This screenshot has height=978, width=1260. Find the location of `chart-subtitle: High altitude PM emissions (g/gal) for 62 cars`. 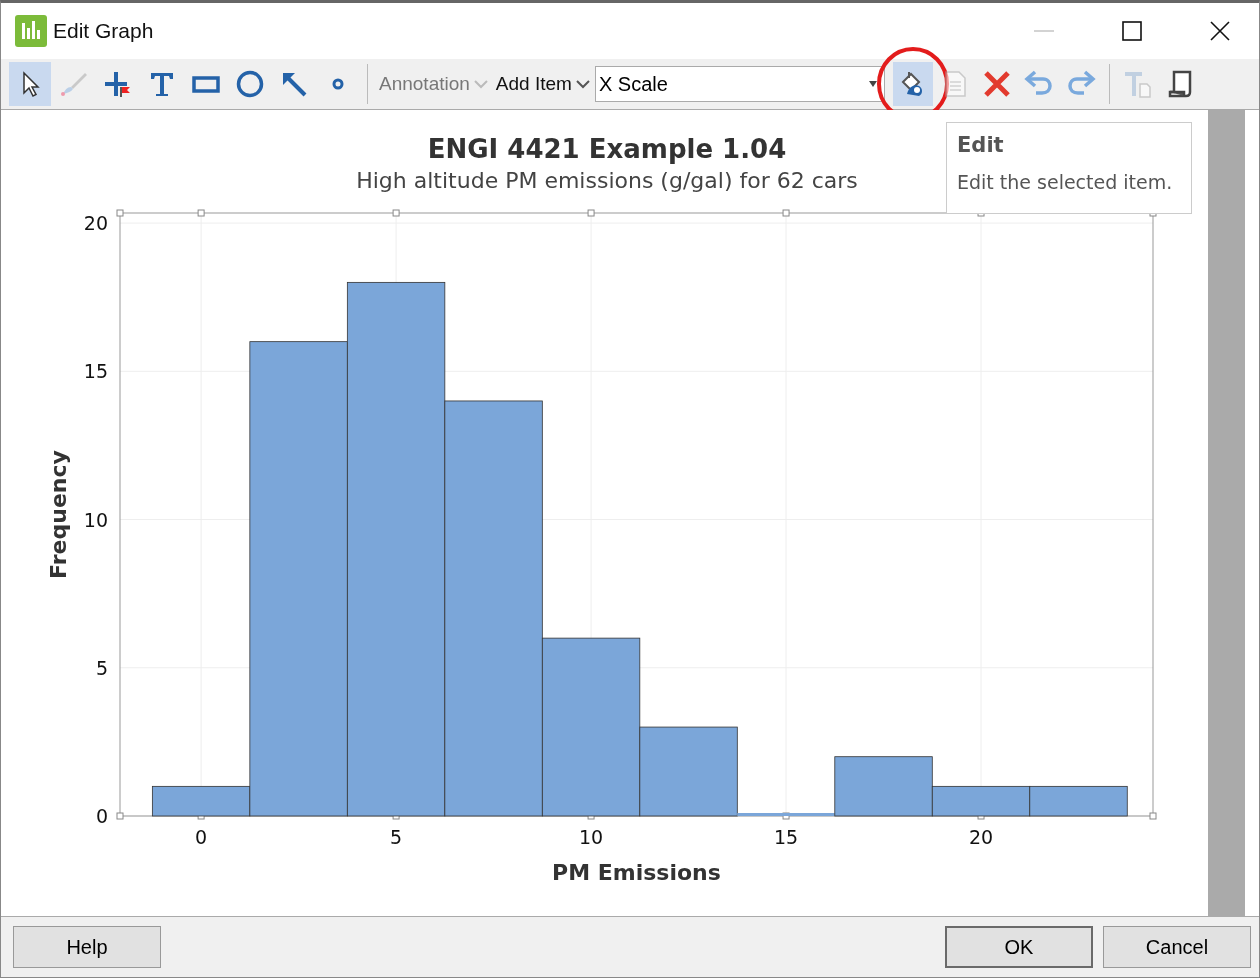

chart-subtitle: High altitude PM emissions (g/gal) for 62 cars is located at coordinates (607, 180).